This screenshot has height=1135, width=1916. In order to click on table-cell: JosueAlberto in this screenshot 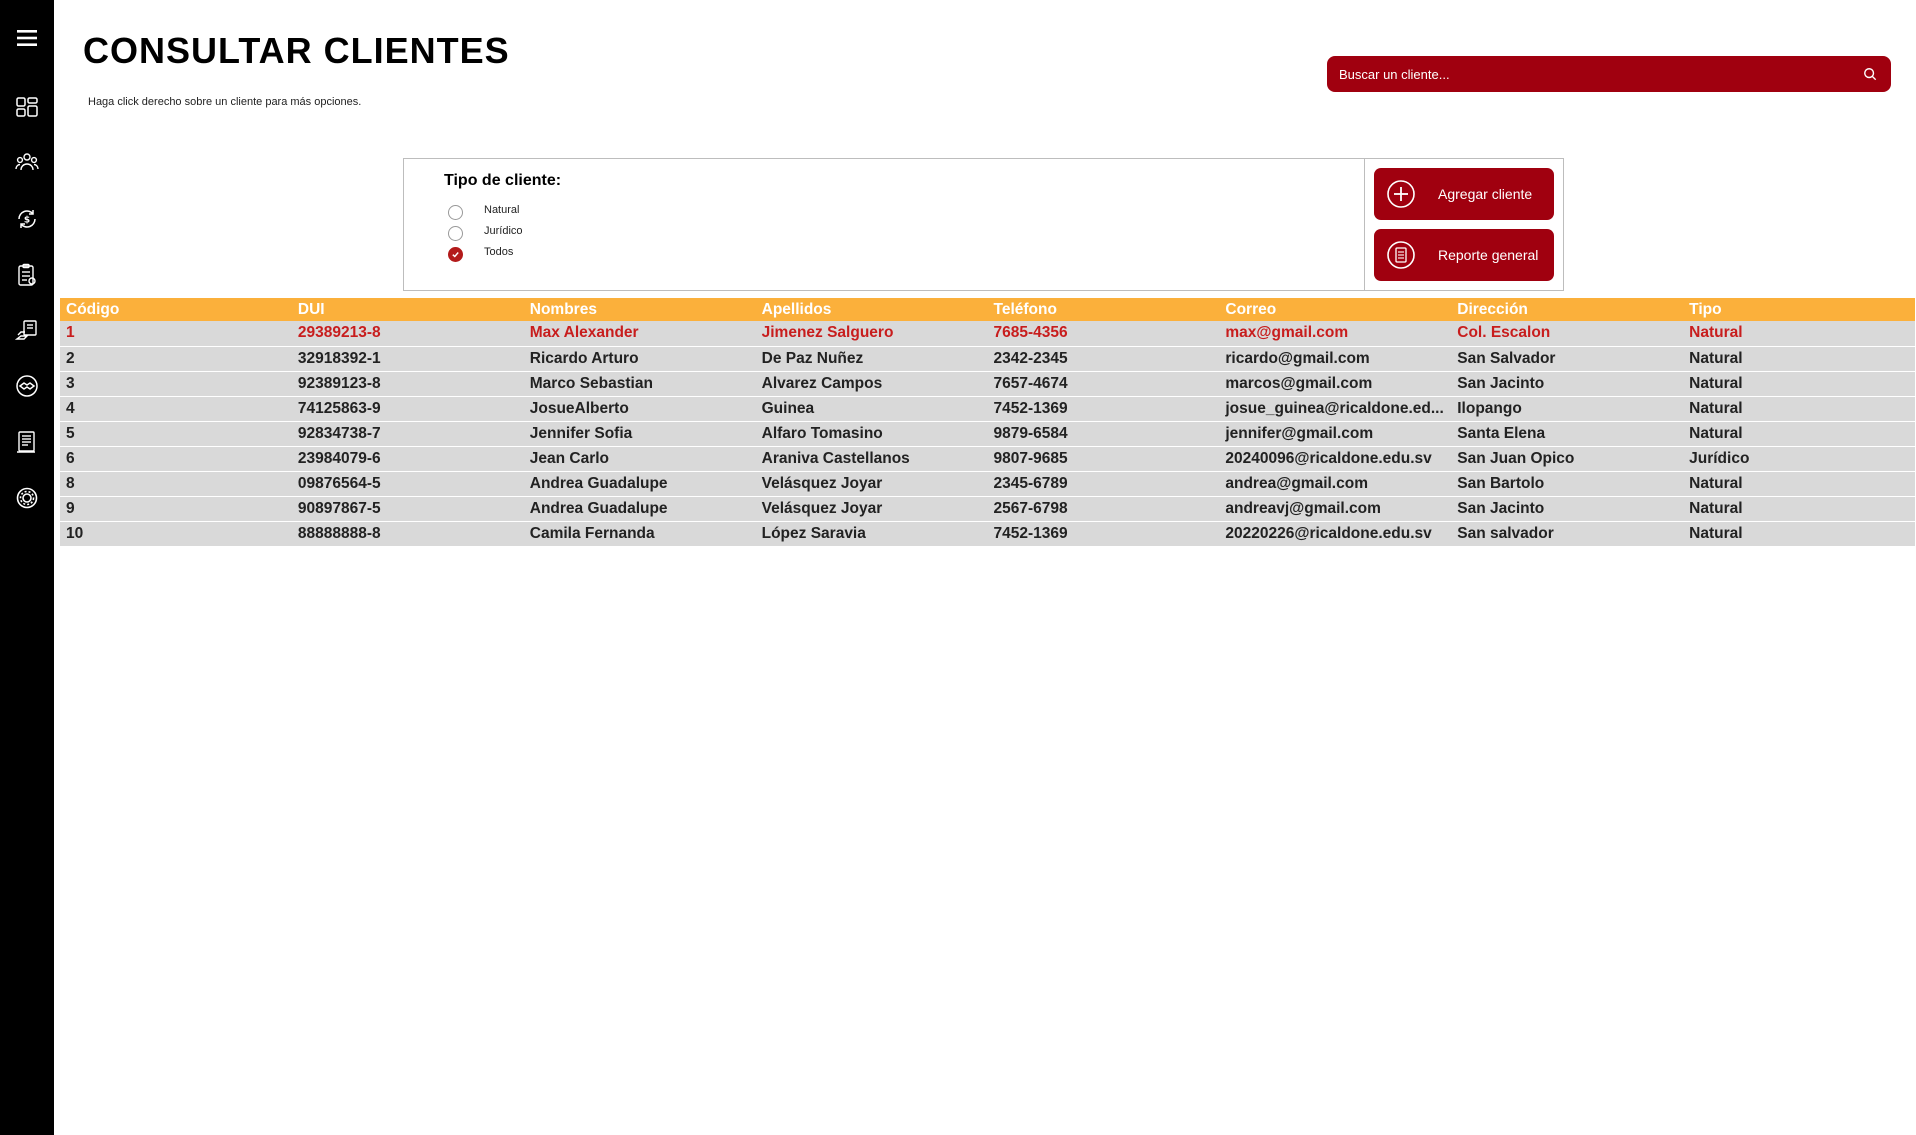, I will do `click(579, 408)`.